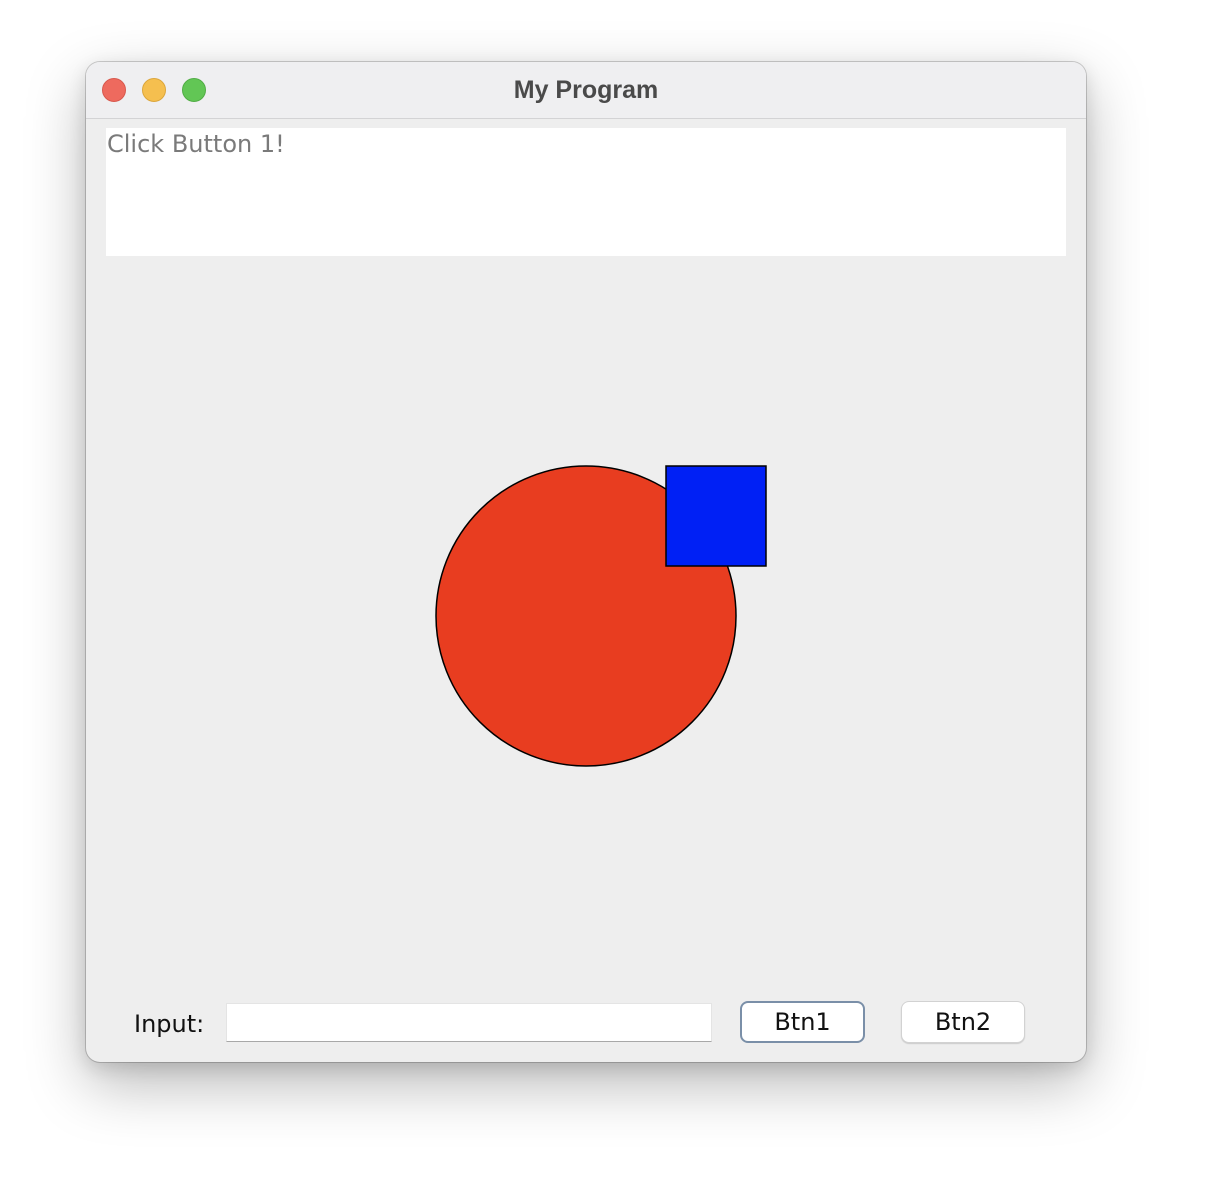 The width and height of the screenshot is (1224, 1182). I want to click on title-bar: My Program, so click(586, 90).